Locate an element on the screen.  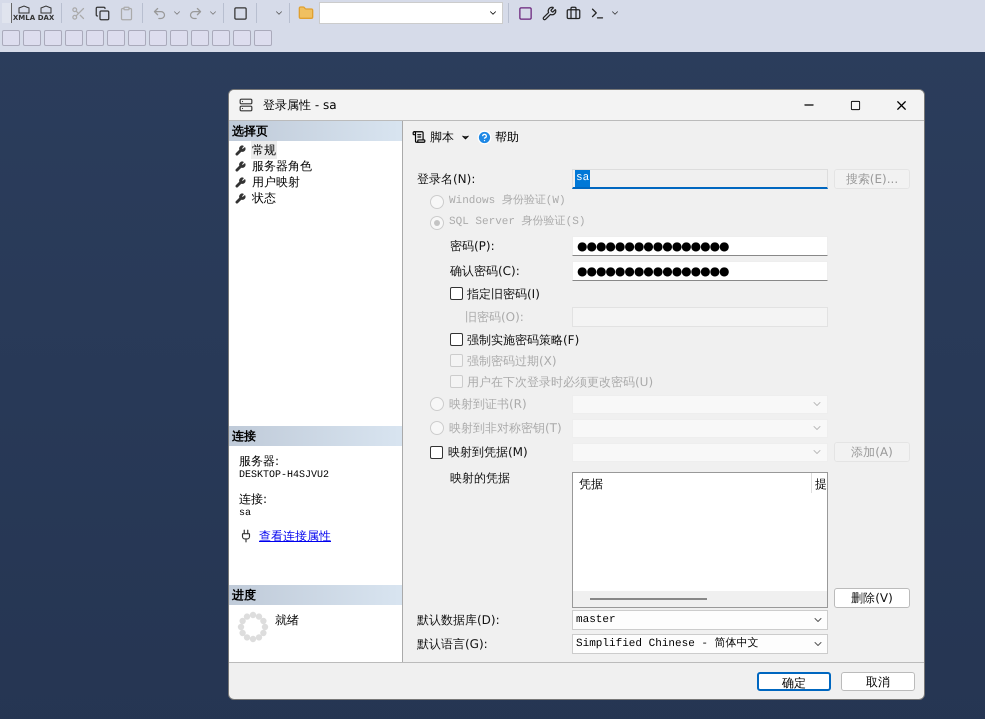
connection-label: 连接: is located at coordinates (253, 499).